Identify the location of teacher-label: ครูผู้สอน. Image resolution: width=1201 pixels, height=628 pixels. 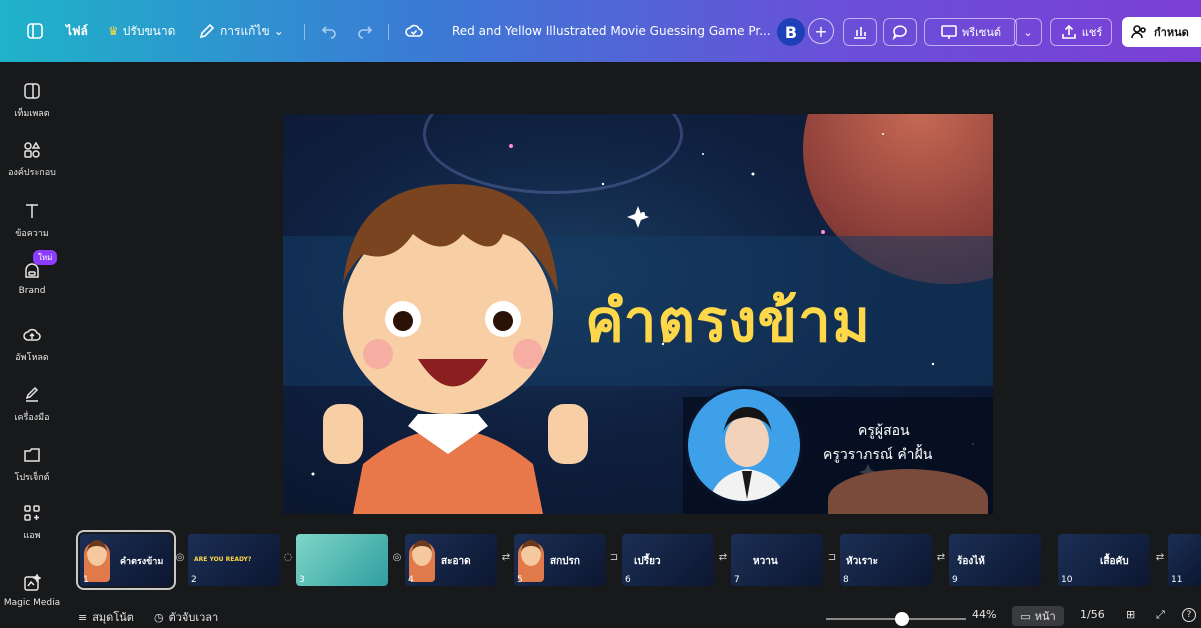
(884, 431).